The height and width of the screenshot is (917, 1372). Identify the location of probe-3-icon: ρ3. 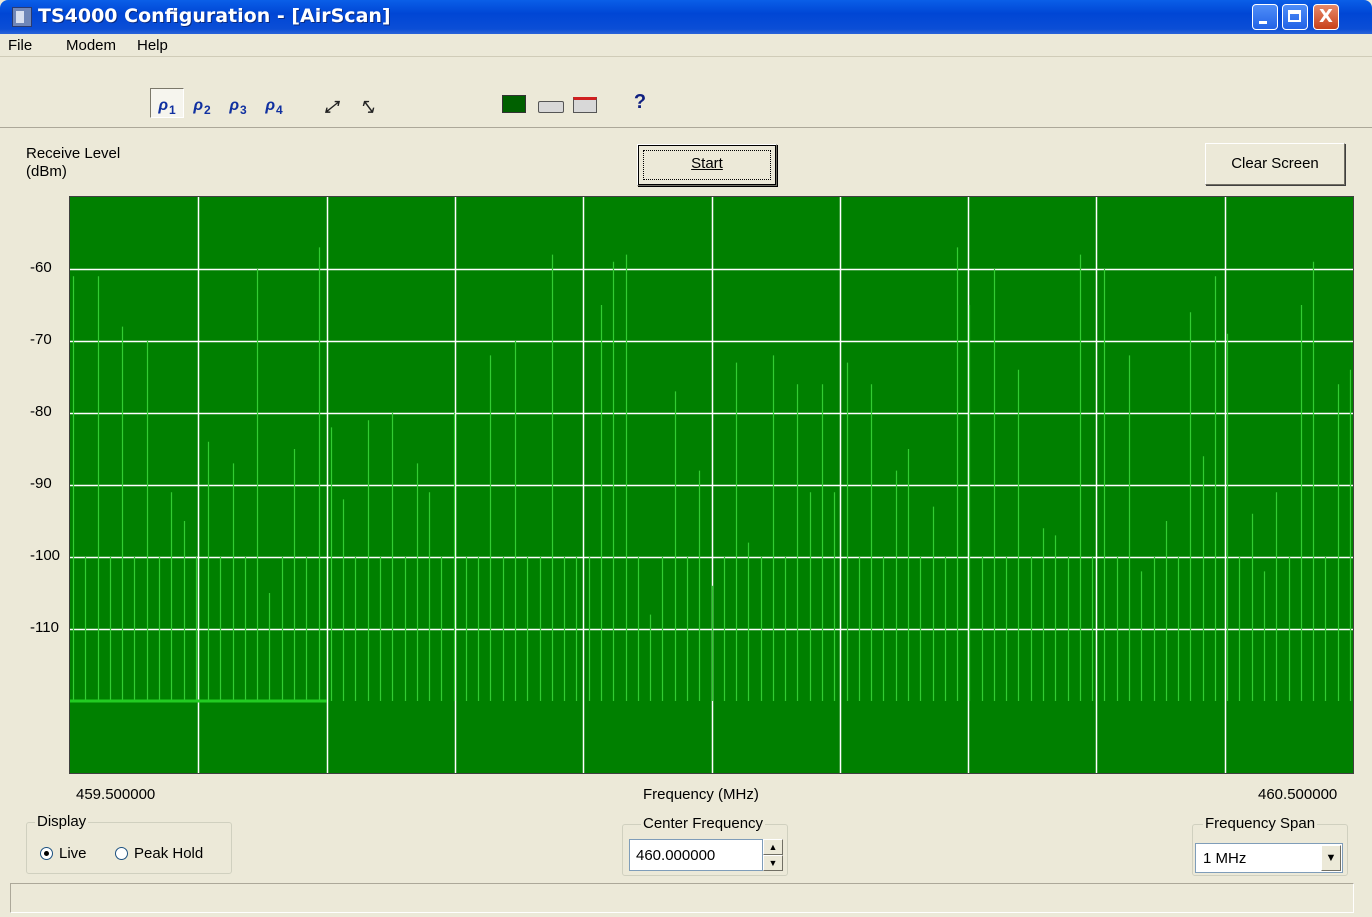
(238, 106).